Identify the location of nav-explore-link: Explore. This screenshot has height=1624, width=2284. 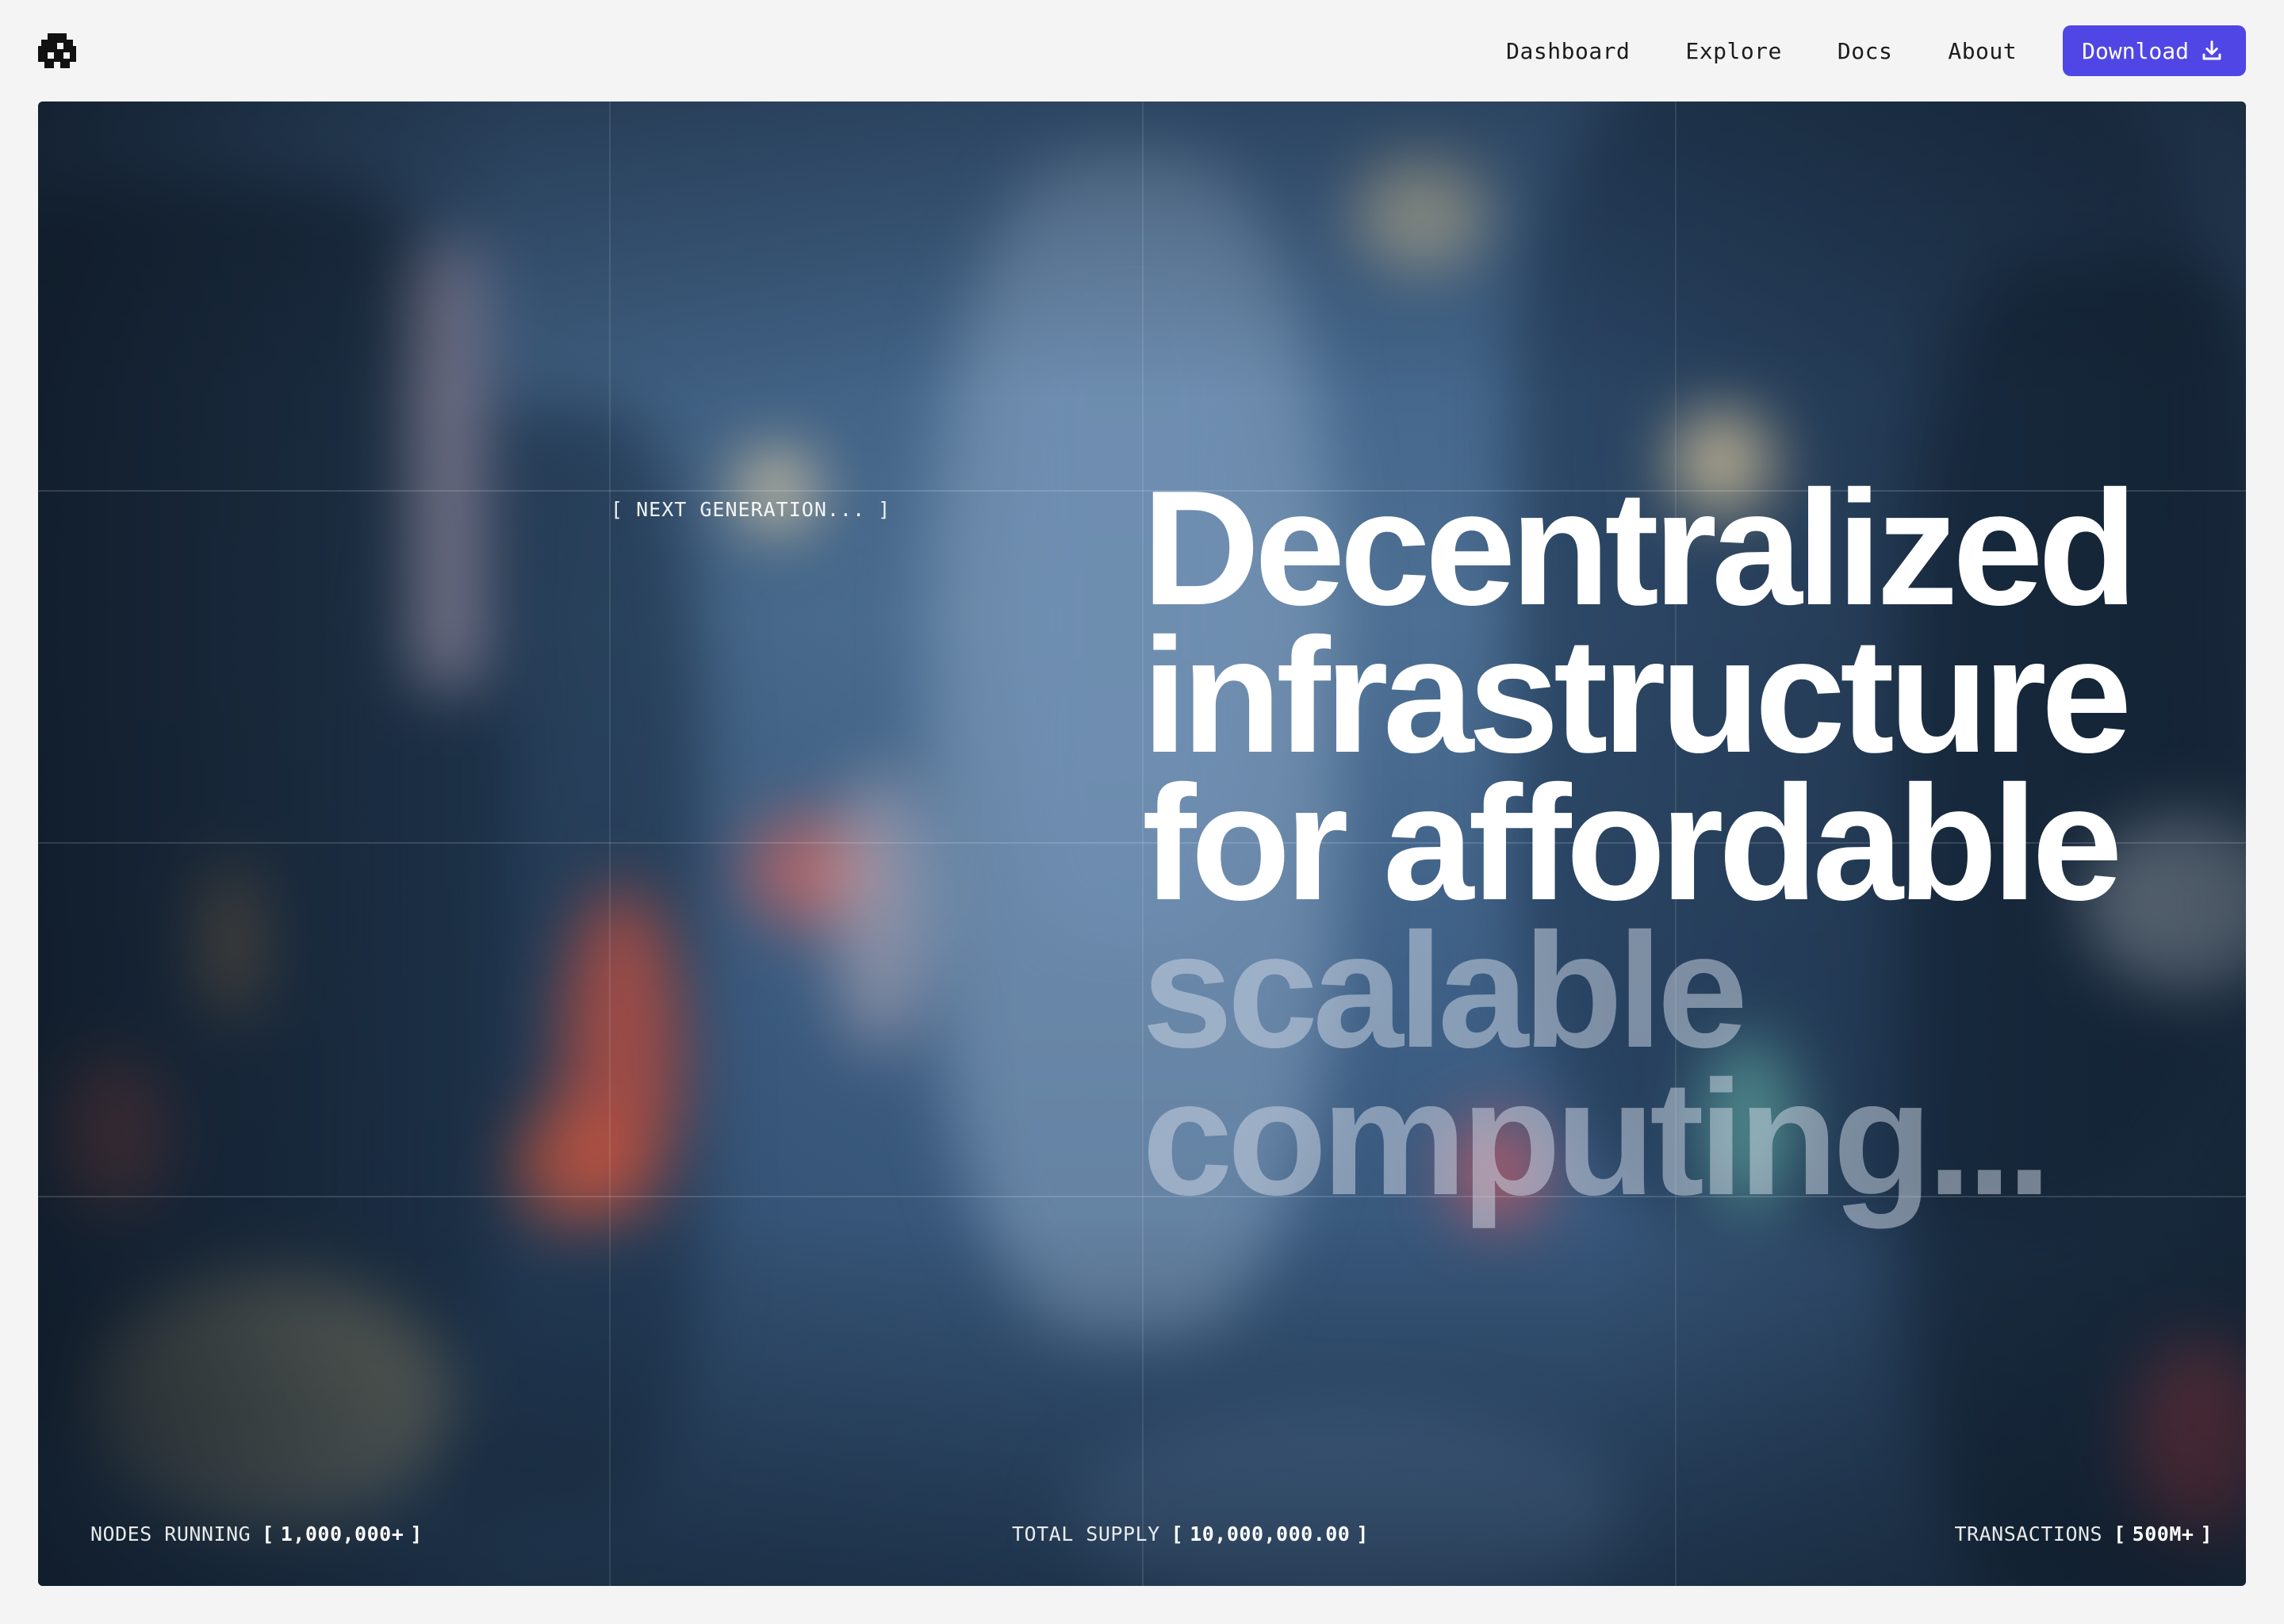
(1733, 51).